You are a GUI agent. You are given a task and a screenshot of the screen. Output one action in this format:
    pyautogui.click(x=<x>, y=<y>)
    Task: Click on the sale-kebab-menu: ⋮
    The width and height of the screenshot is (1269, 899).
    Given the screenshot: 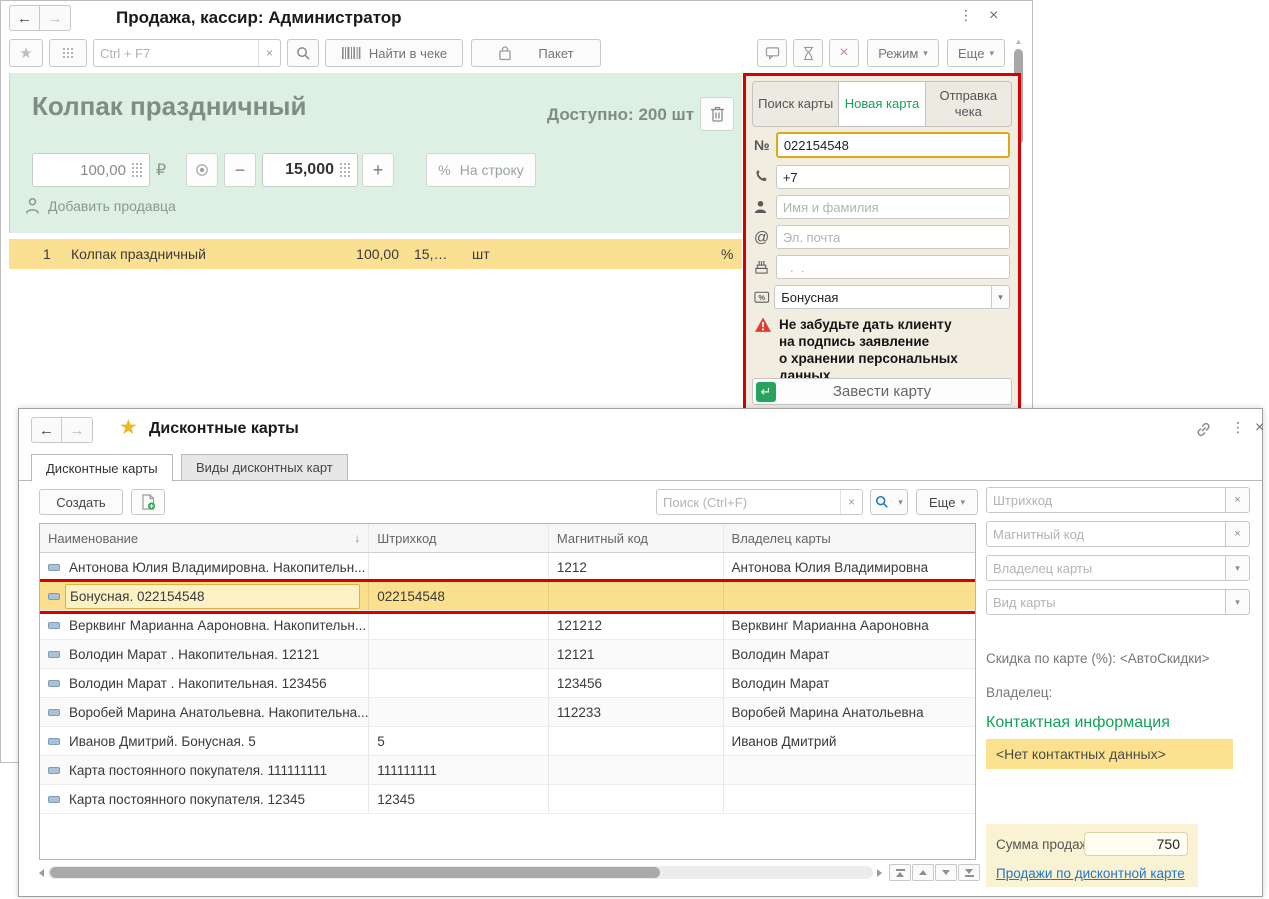 What is the action you would take?
    pyautogui.click(x=966, y=15)
    